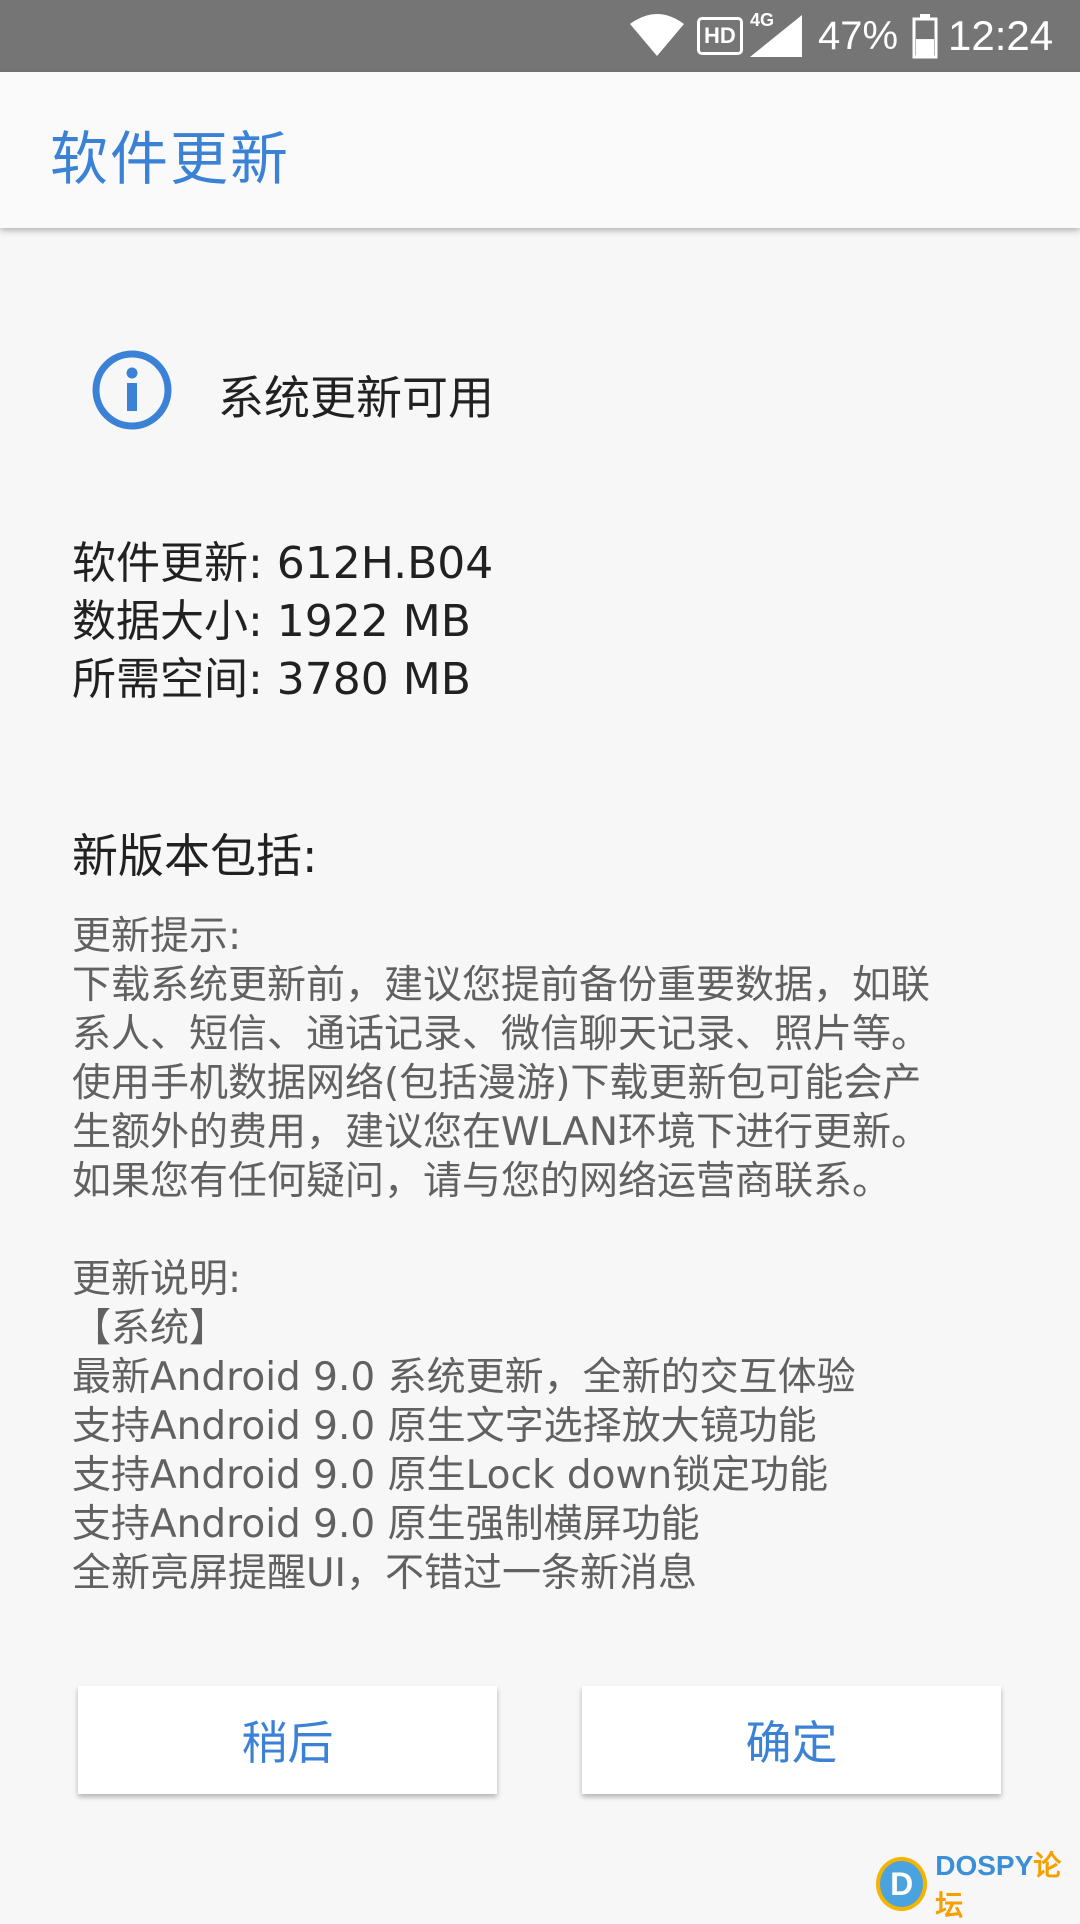  Describe the element at coordinates (1007, 1884) in the screenshot. I see `watermark-text: DOSPY论坛` at that location.